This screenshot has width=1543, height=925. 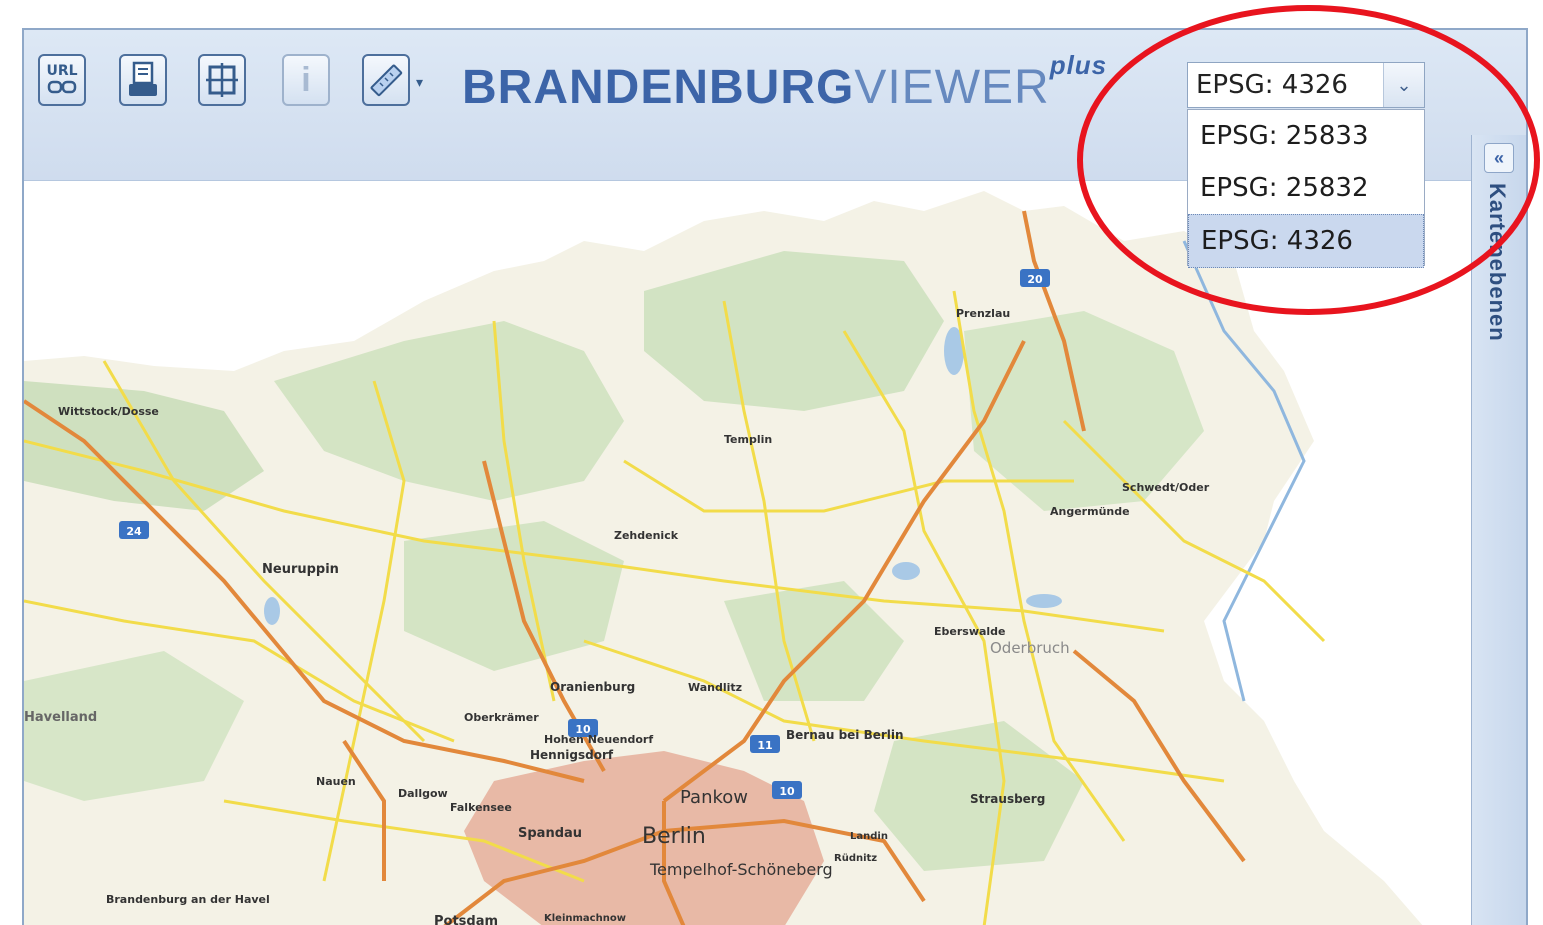 I want to click on road-shield: 24, so click(x=134, y=530).